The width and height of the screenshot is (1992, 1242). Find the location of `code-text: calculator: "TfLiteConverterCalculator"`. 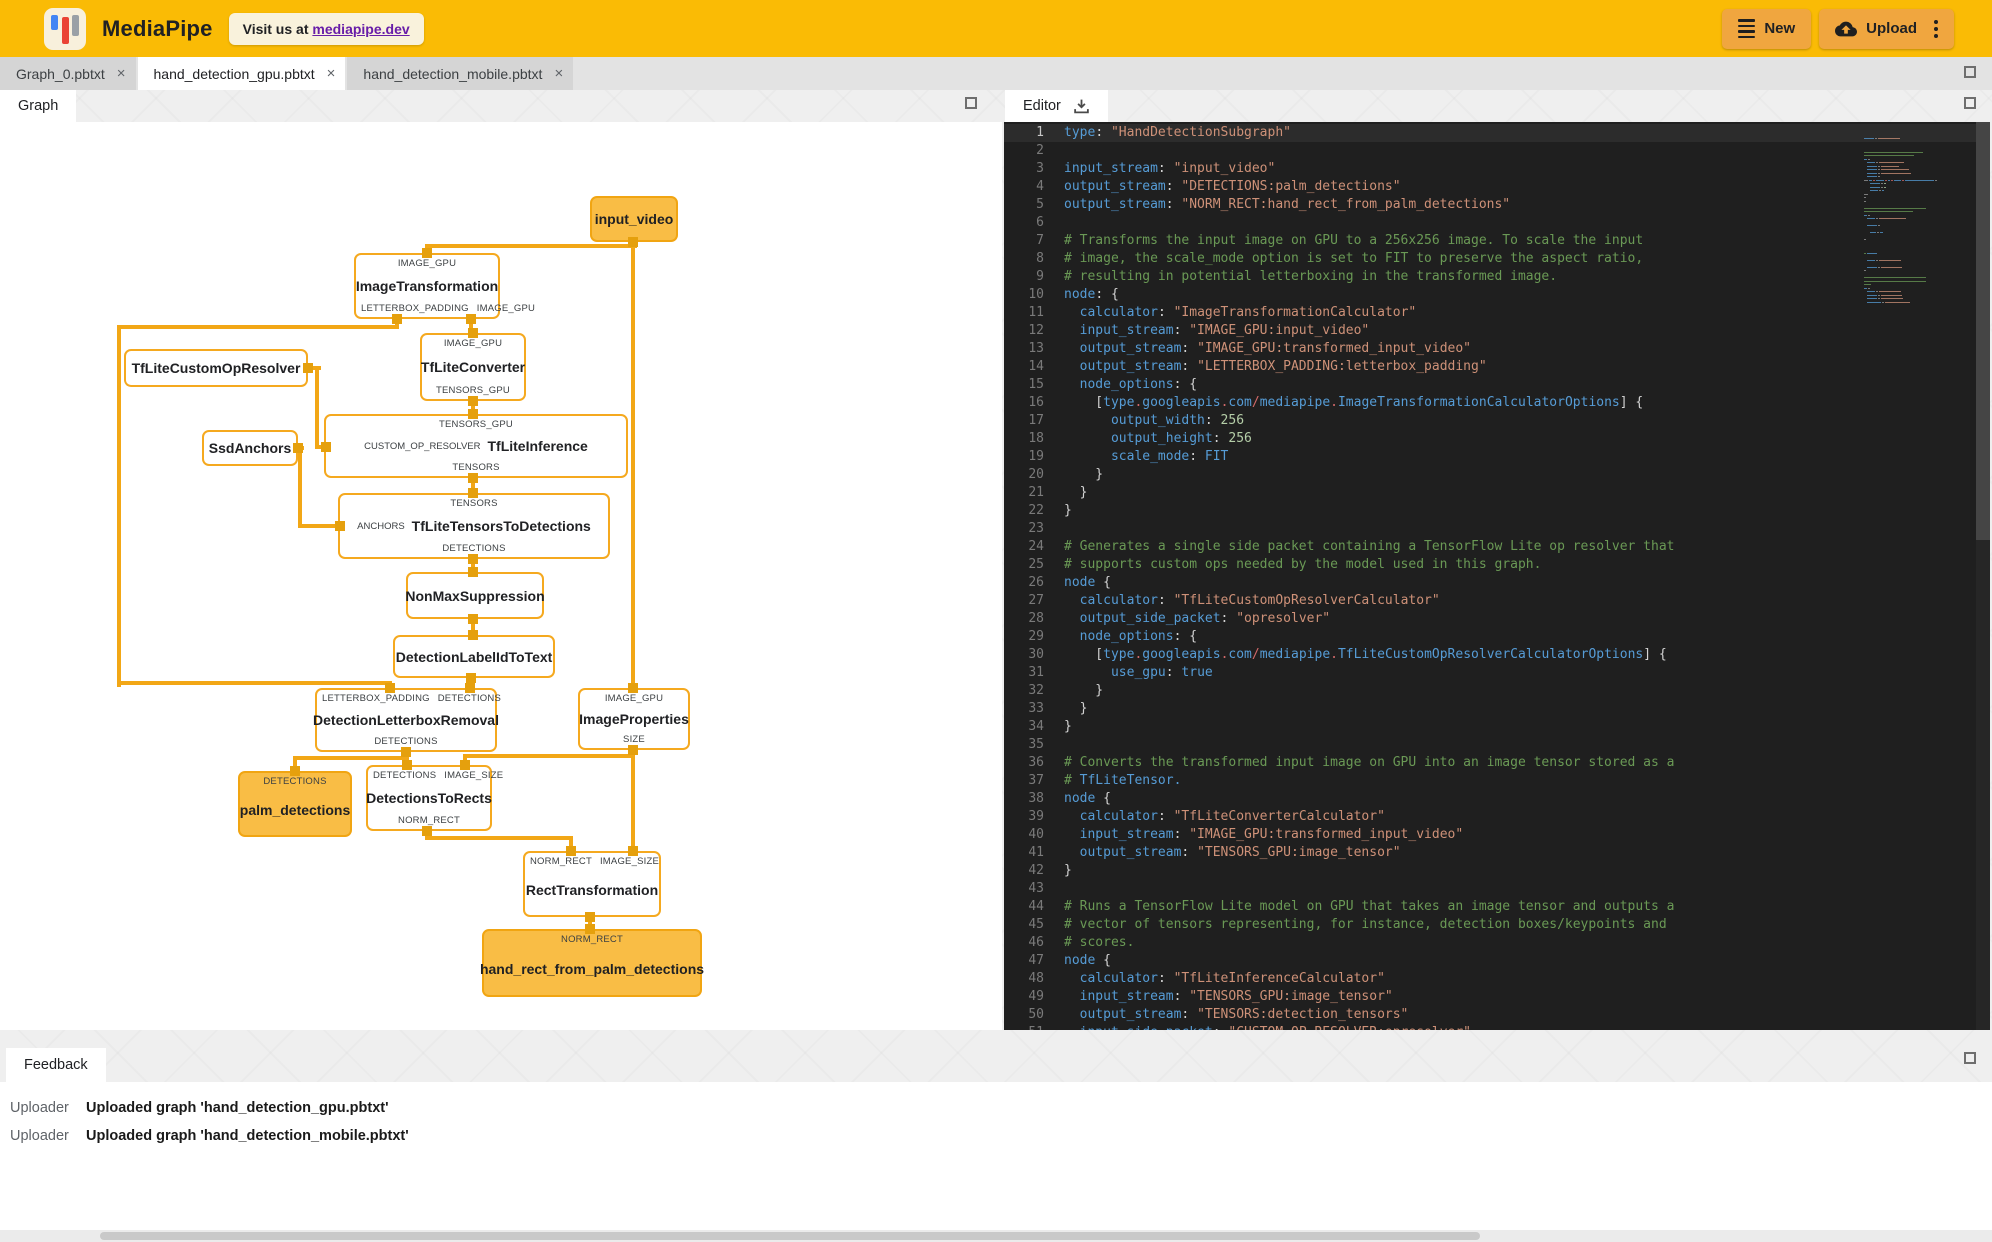

code-text: calculator: "TfLiteConverterCalculator" is located at coordinates (1232, 816).